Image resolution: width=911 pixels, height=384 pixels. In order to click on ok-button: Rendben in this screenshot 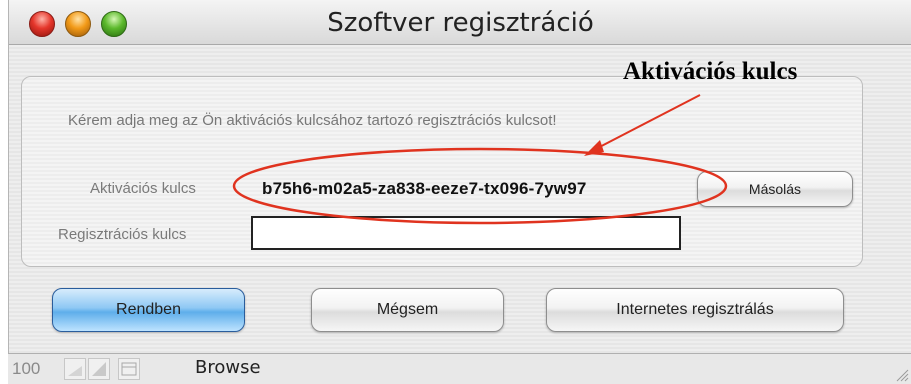, I will do `click(148, 310)`.